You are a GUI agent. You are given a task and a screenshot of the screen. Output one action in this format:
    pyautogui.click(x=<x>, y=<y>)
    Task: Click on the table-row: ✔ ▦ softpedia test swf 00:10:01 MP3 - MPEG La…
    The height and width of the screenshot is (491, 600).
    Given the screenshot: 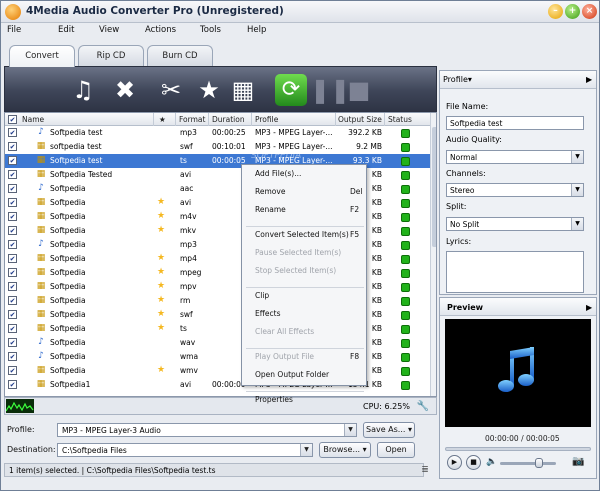 What is the action you would take?
    pyautogui.click(x=217, y=147)
    